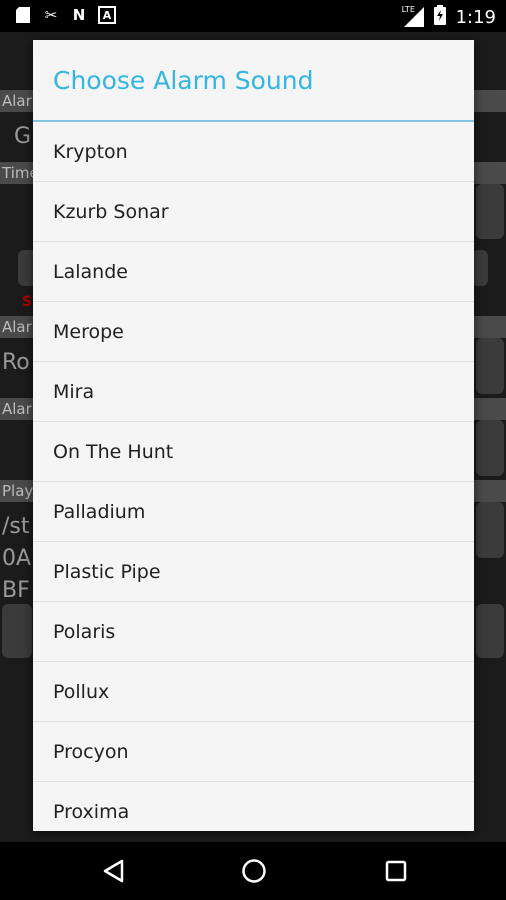 The height and width of the screenshot is (900, 506). What do you see at coordinates (16, 590) in the screenshot?
I see `bg-text: BF` at bounding box center [16, 590].